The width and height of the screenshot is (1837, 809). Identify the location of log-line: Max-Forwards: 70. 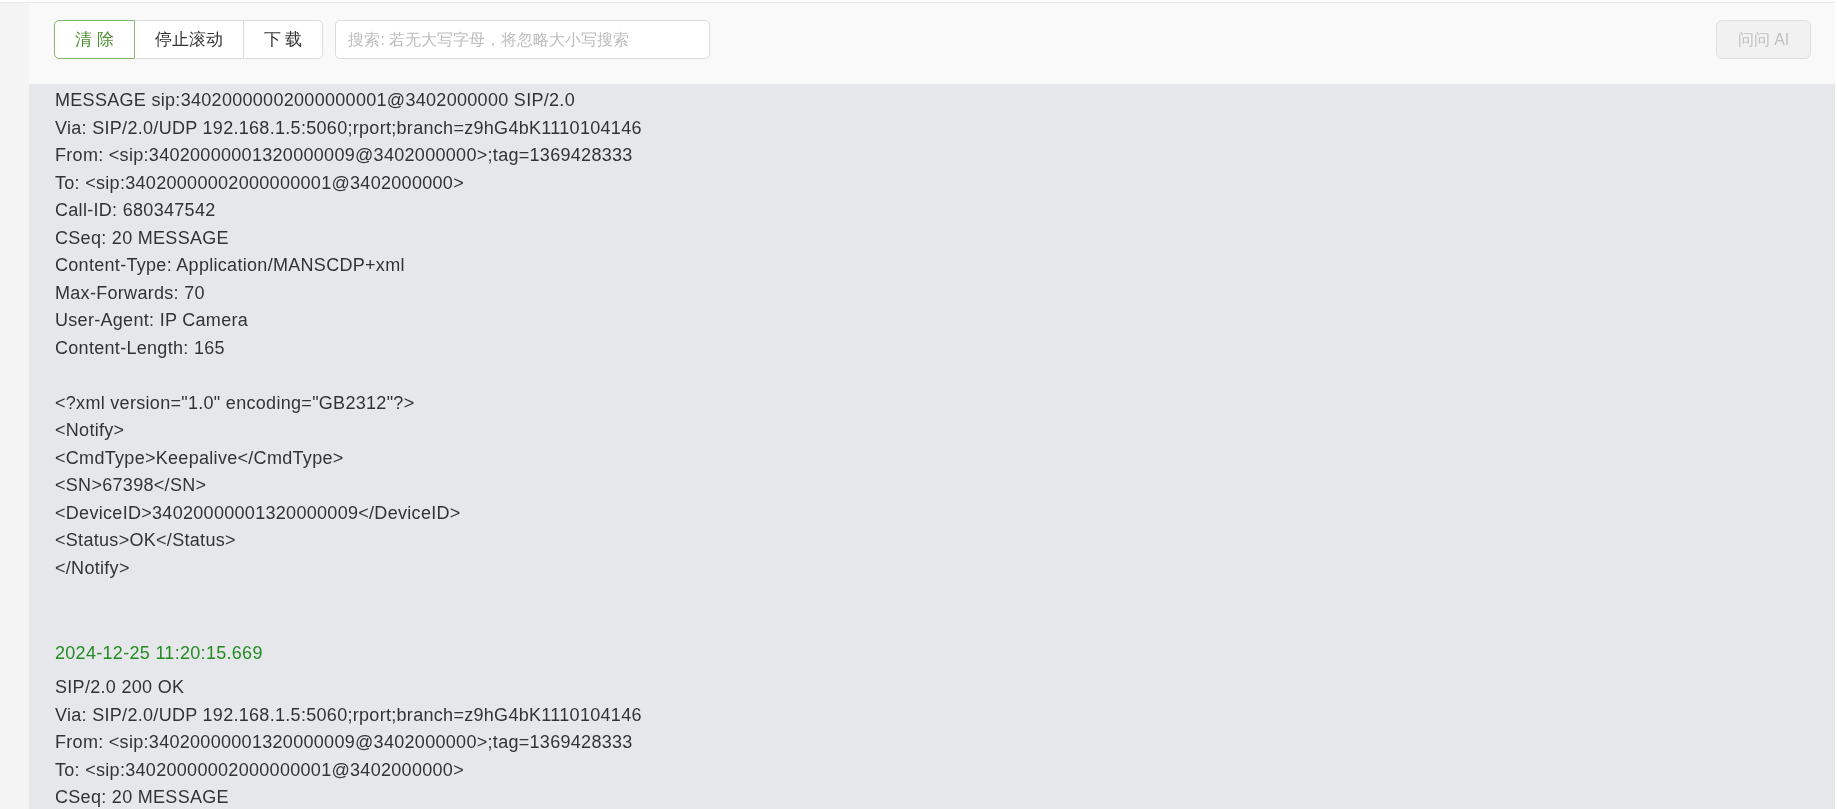
(130, 293).